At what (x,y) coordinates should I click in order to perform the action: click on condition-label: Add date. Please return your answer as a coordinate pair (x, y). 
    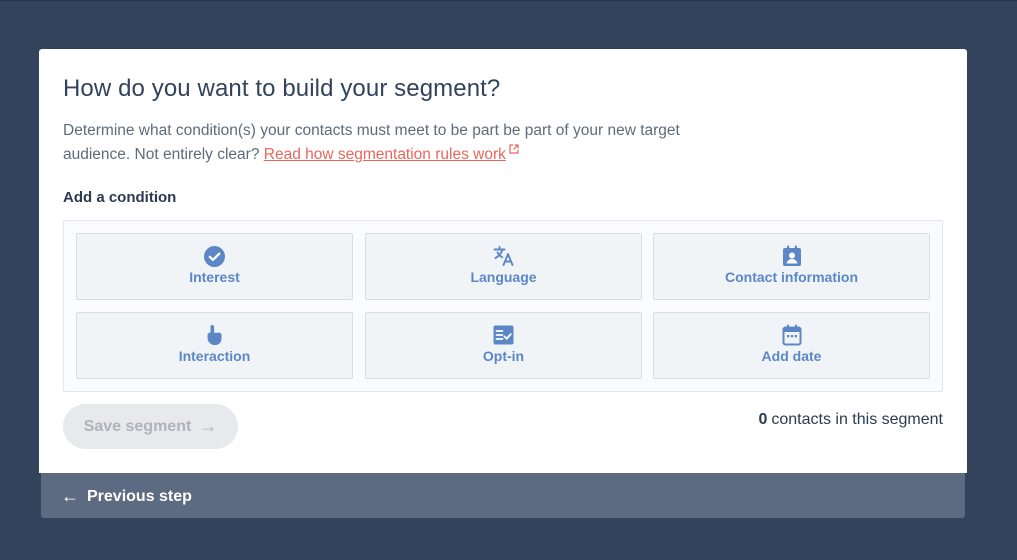
    Looking at the image, I should click on (791, 356).